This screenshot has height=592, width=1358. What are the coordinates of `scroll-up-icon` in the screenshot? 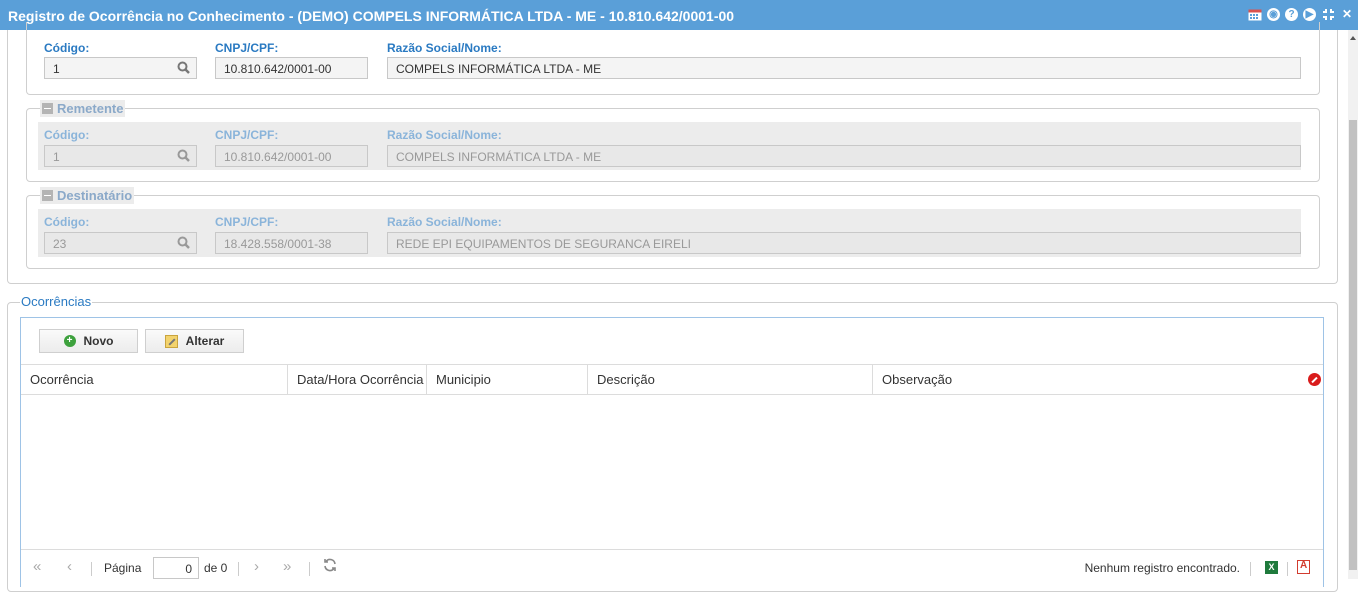 It's located at (1353, 38).